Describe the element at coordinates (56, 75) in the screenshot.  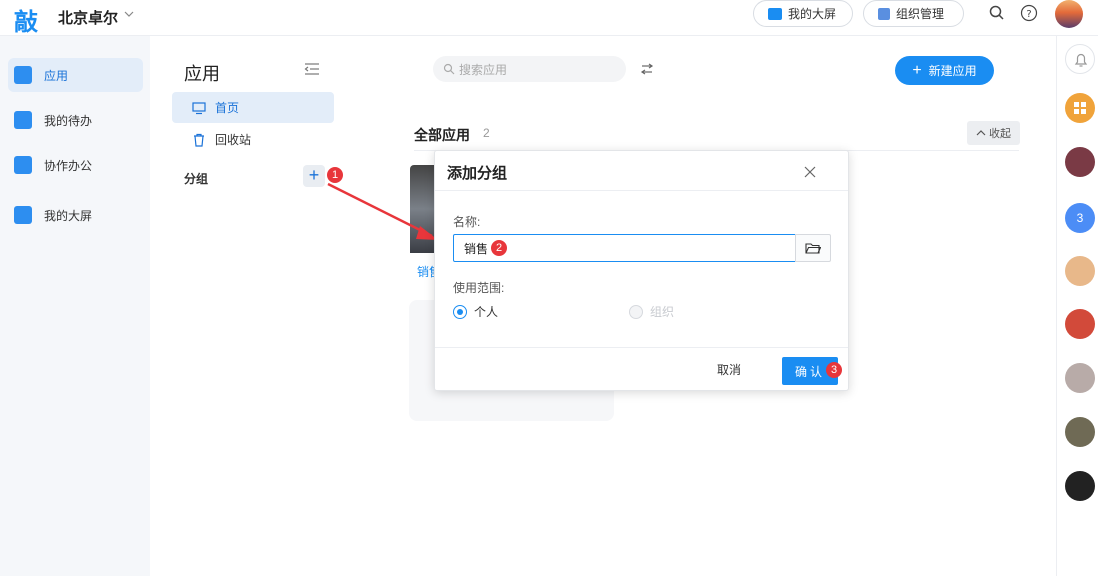
I see `nav-item-label: 应用` at that location.